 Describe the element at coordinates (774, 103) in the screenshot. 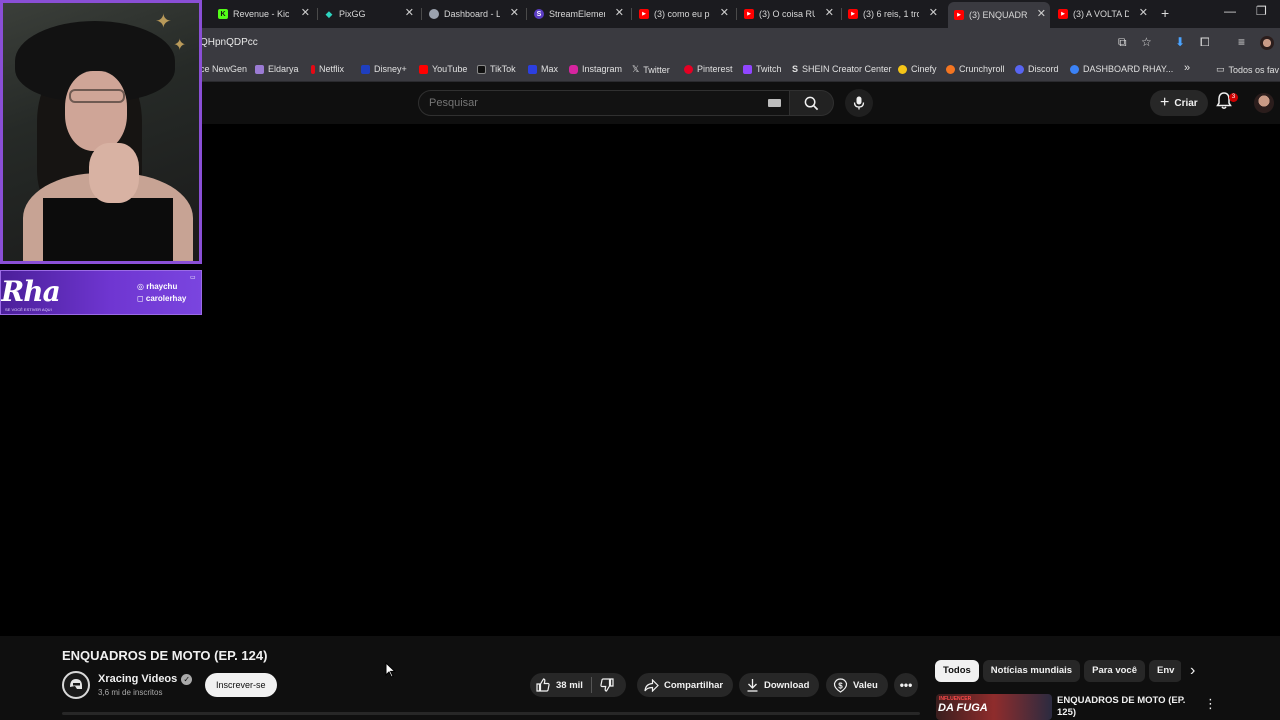

I see `keyboard-icon` at that location.